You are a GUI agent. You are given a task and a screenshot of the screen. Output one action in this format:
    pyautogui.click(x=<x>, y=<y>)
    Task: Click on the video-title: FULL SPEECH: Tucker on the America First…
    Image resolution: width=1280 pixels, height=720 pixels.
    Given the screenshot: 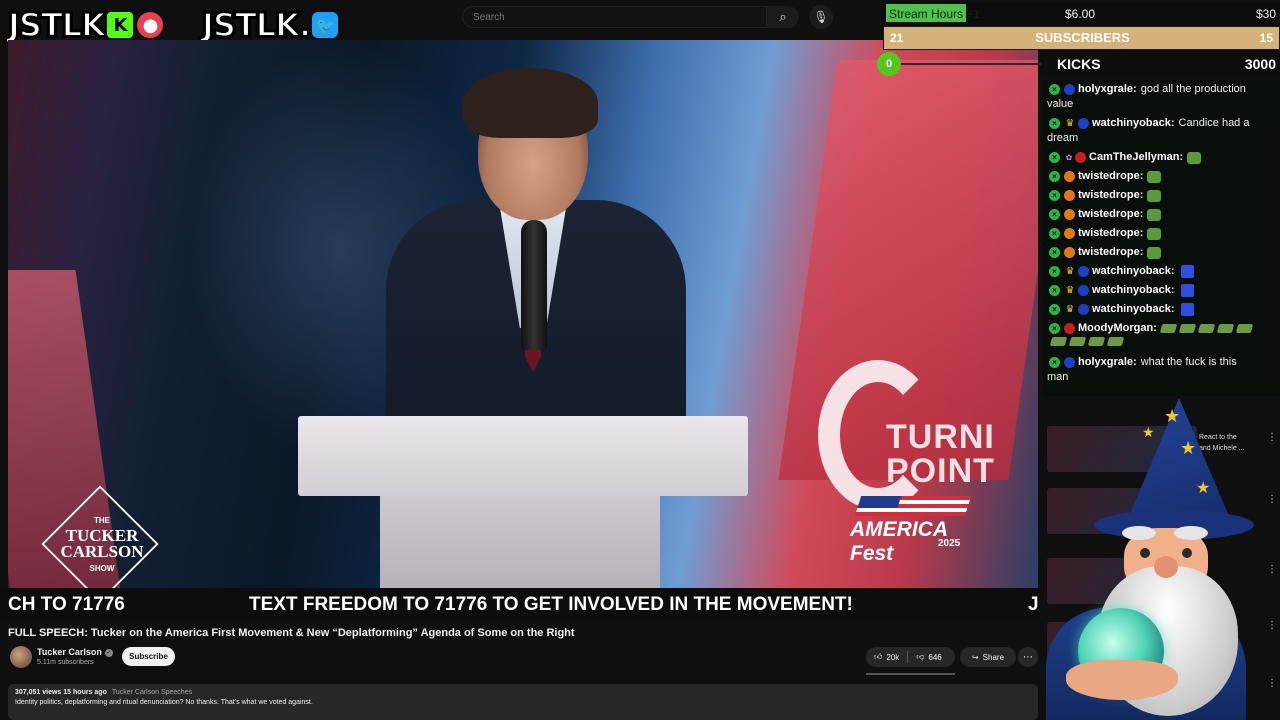 What is the action you would take?
    pyautogui.click(x=291, y=633)
    